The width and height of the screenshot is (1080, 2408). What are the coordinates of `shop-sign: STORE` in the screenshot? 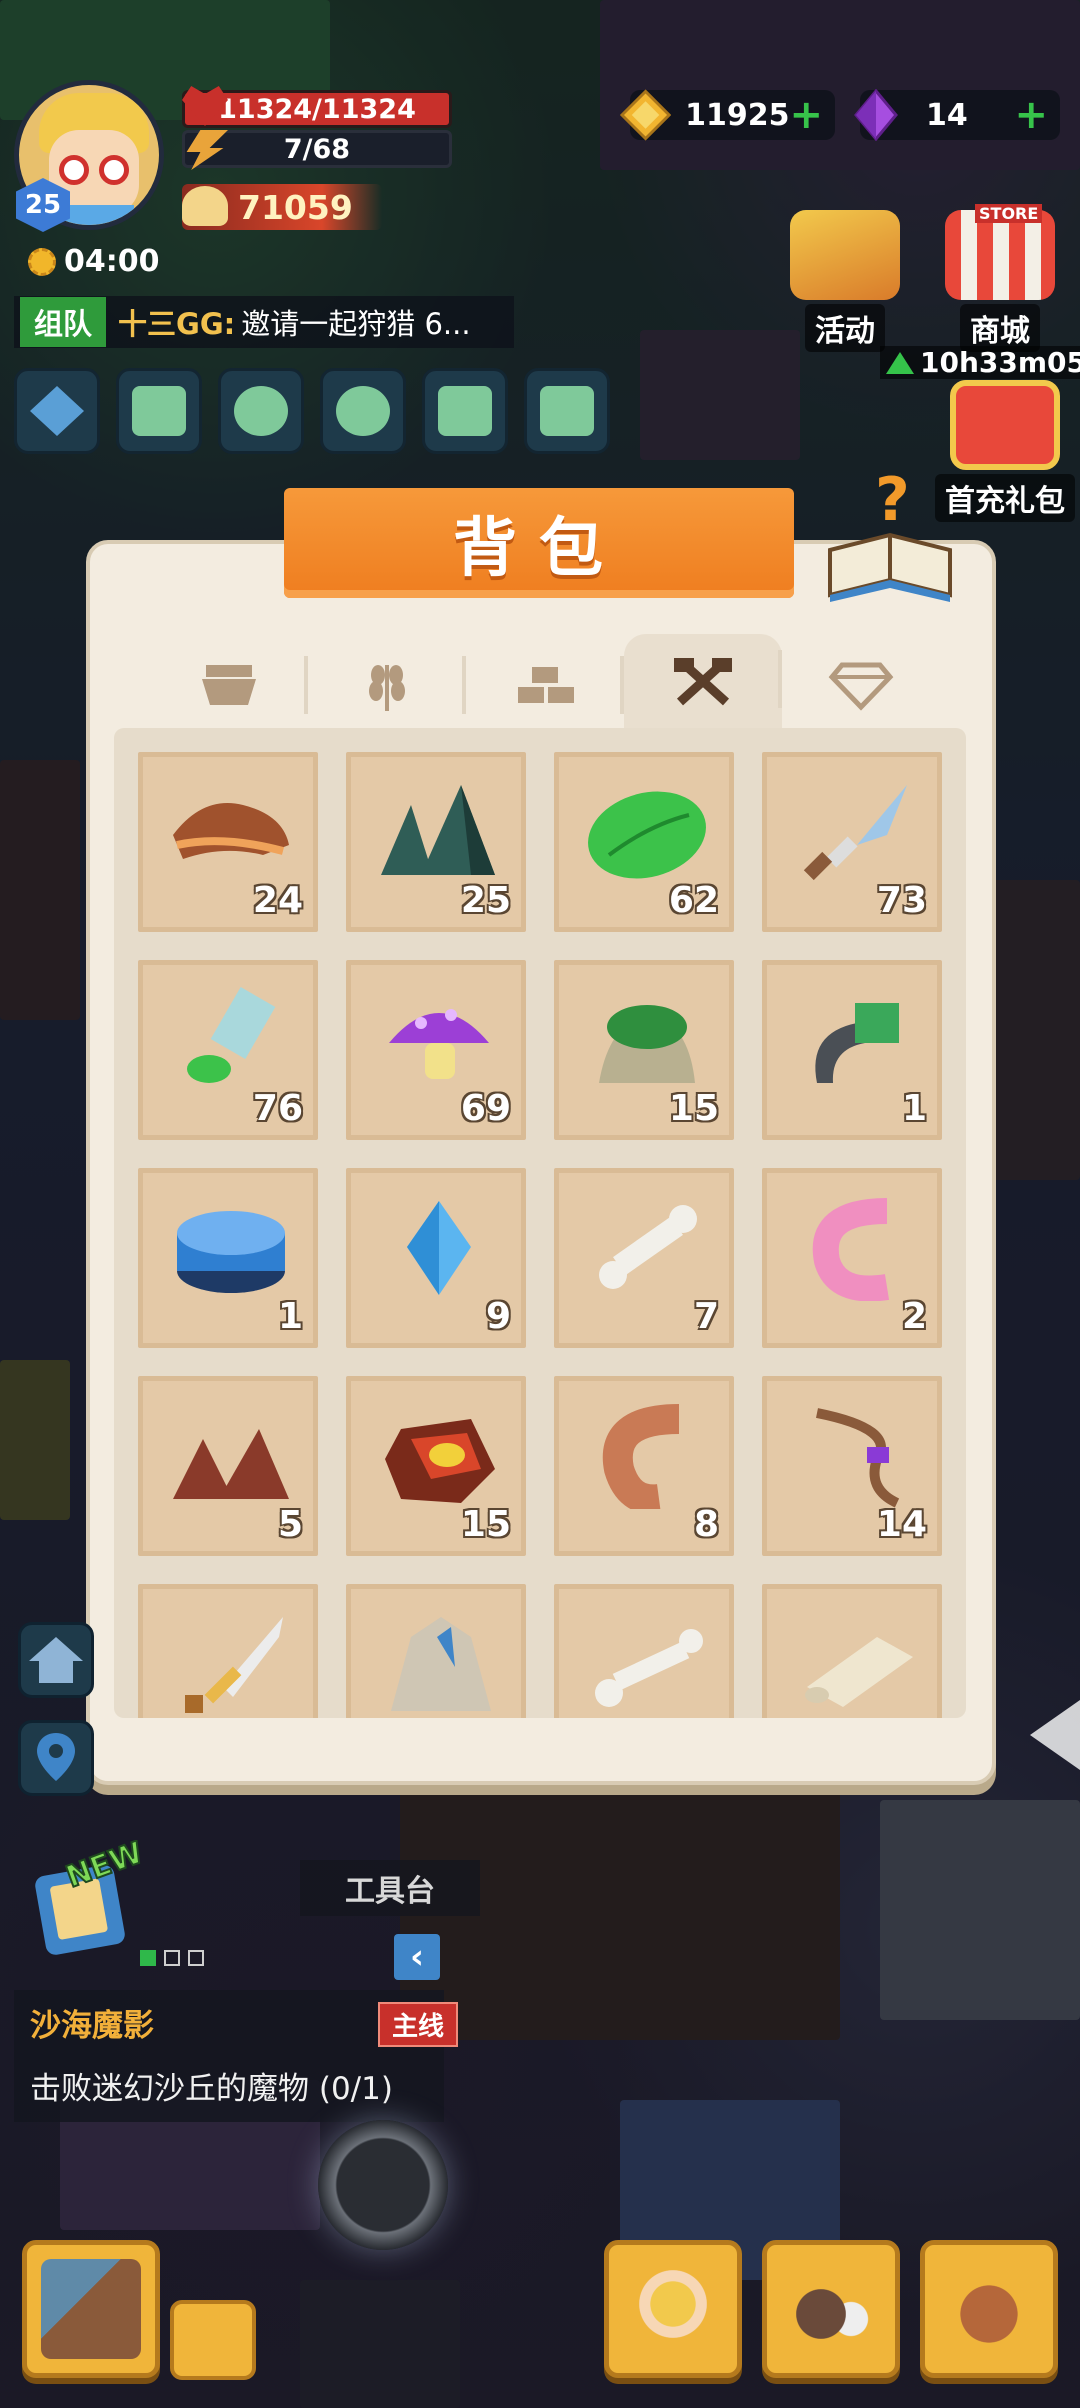 It's located at (1009, 213).